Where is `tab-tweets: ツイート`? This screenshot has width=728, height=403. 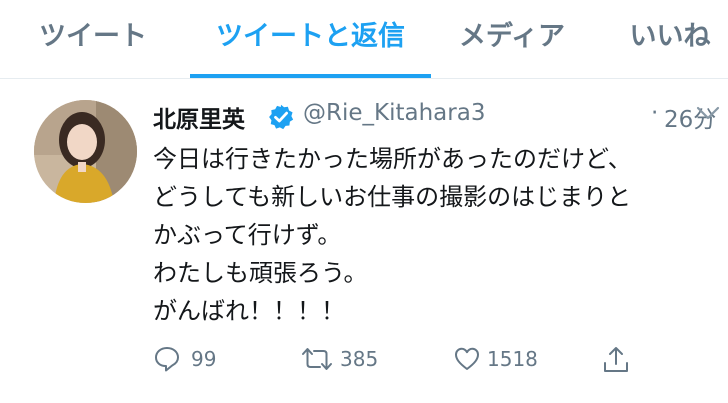 tab-tweets: ツイート is located at coordinates (93, 37).